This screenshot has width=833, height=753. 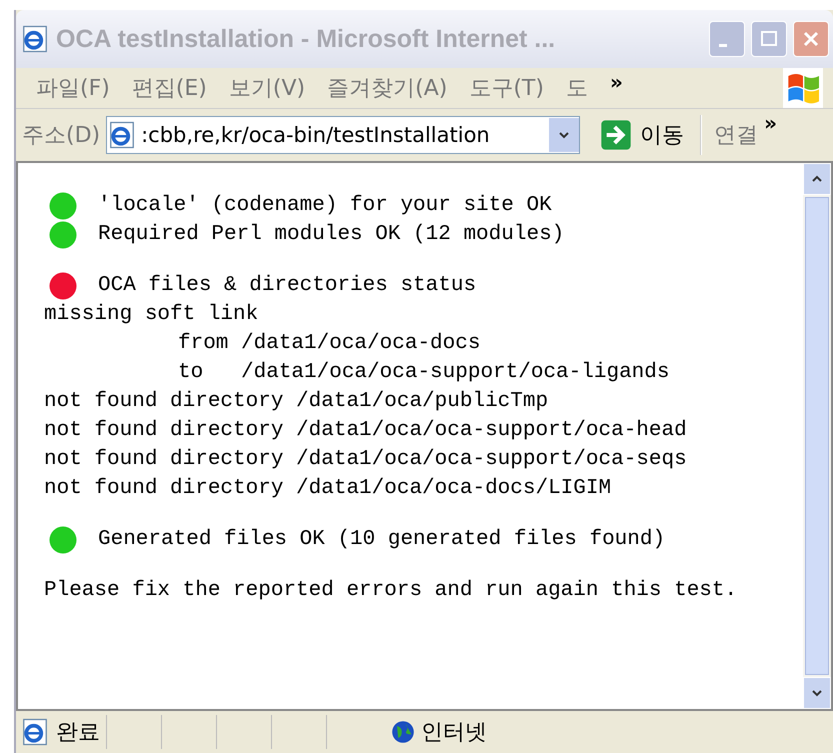 I want to click on links-overflow-button: », so click(x=771, y=123).